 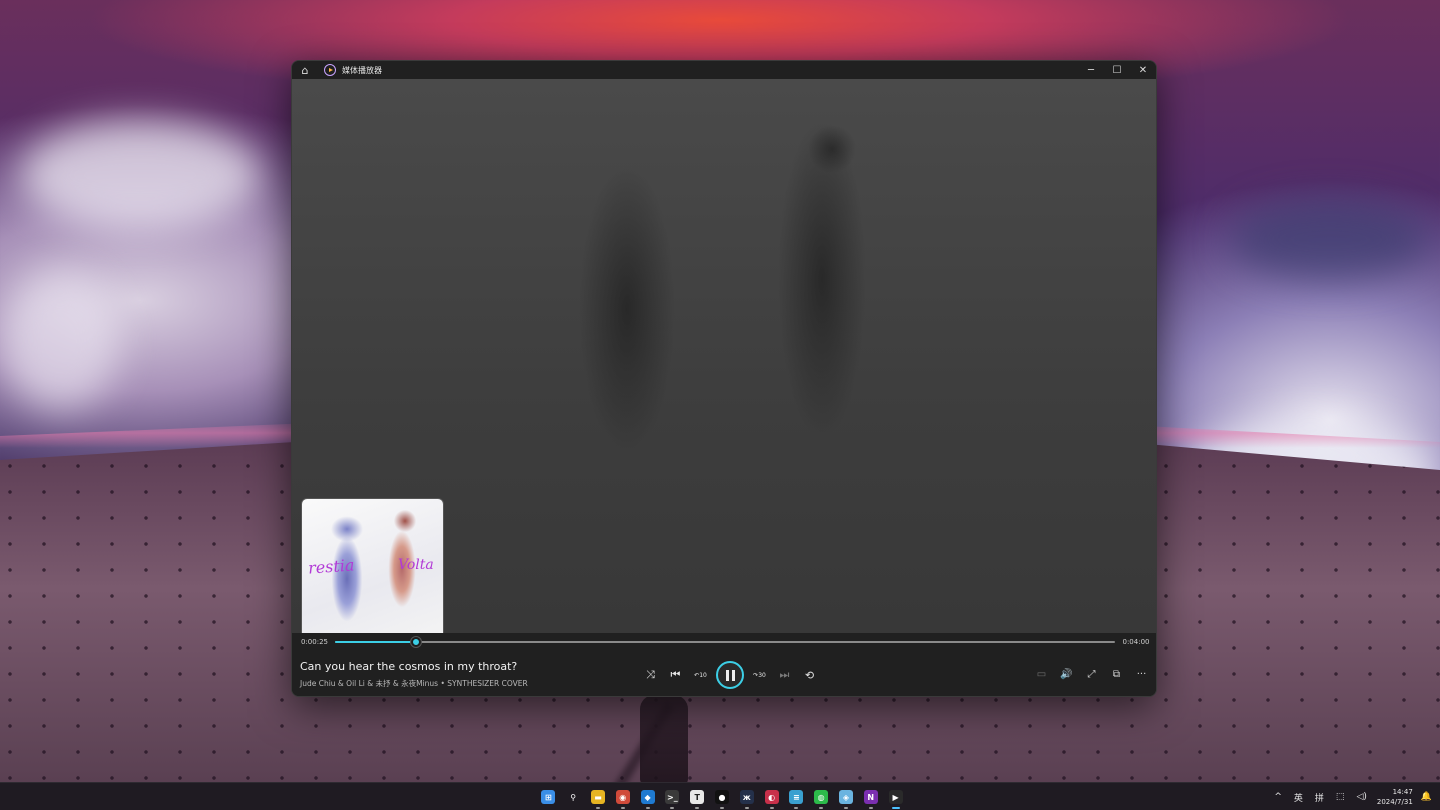 I want to click on taskbar-app-chrome: ◉, so click(x=622, y=797).